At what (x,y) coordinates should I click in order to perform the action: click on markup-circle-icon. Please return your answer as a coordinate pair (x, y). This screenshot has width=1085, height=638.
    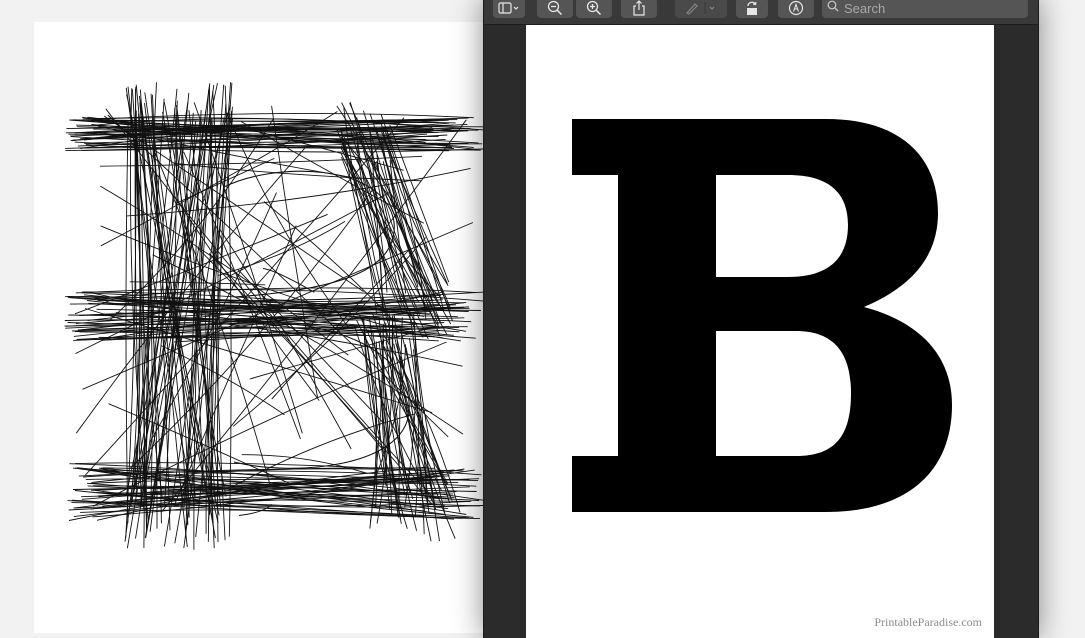
    Looking at the image, I should click on (796, 8).